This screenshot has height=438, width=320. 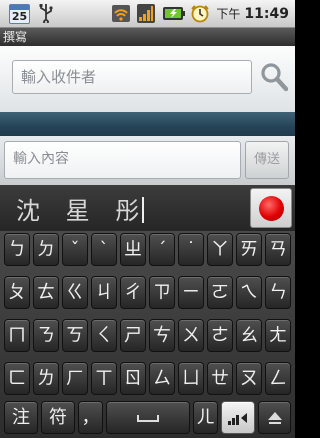 I want to click on key-0-1: ㄉ, so click(x=46, y=249).